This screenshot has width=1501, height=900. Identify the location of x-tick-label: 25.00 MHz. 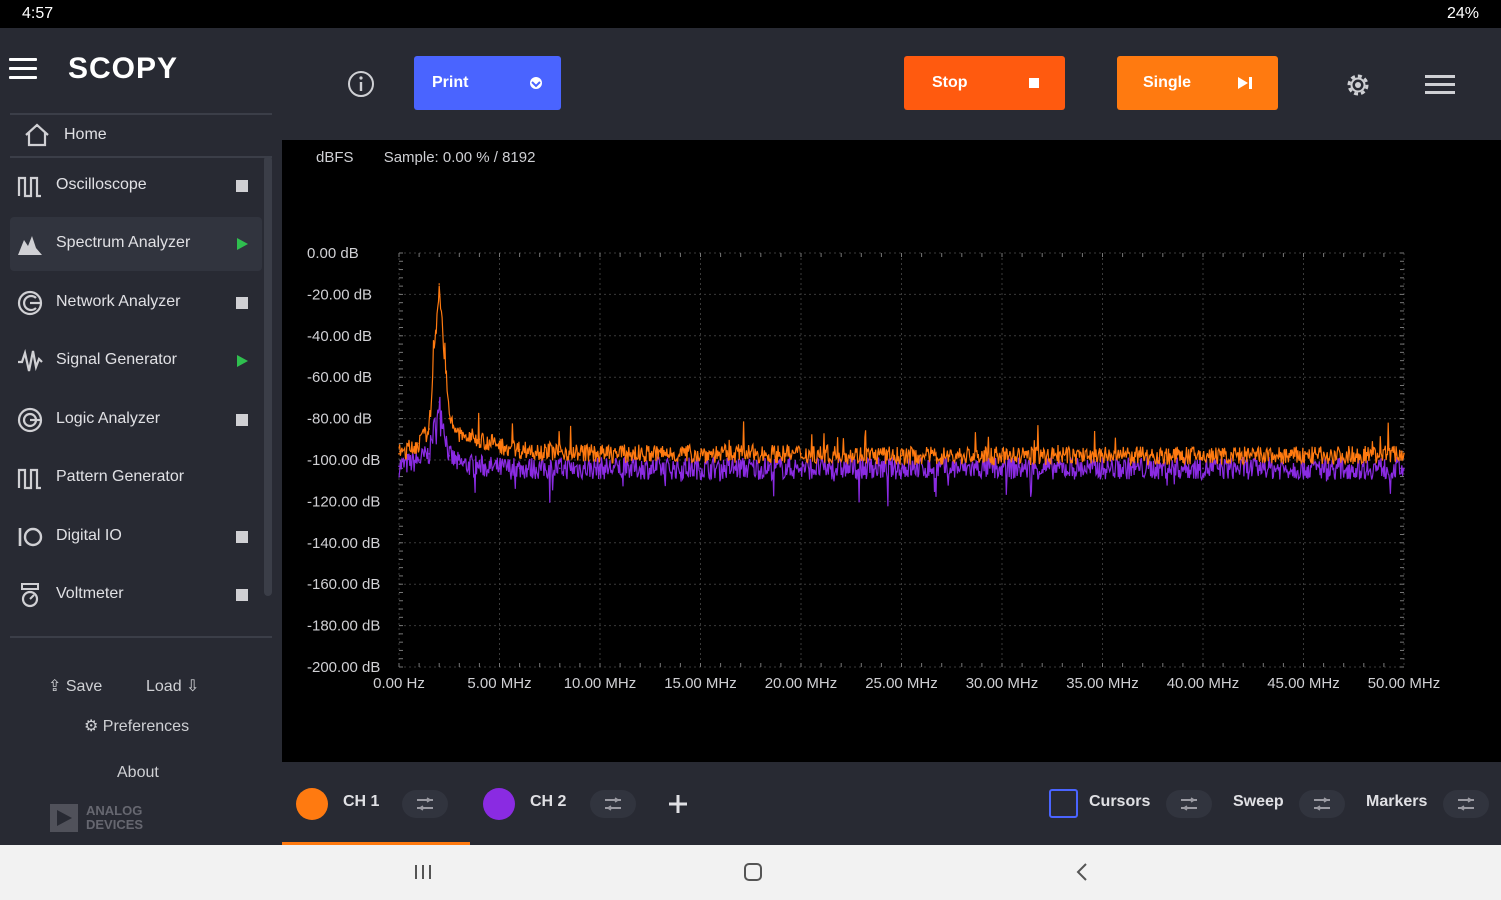
(901, 683).